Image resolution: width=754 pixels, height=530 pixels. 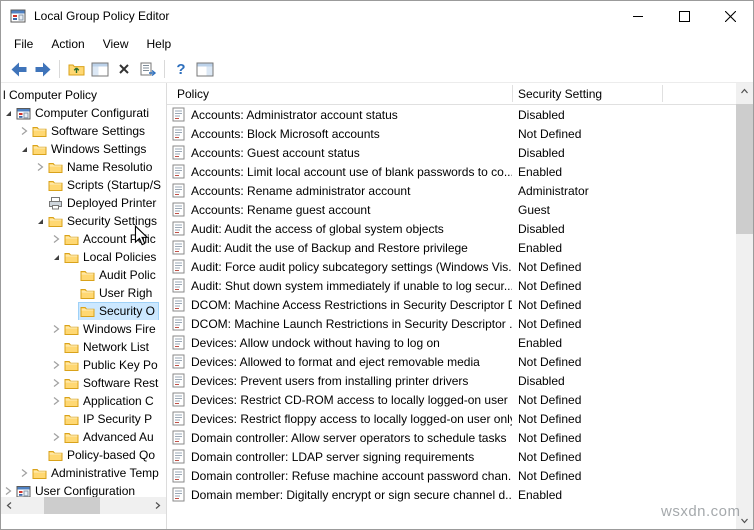 I want to click on tree-selection: Security O, so click(x=118, y=311).